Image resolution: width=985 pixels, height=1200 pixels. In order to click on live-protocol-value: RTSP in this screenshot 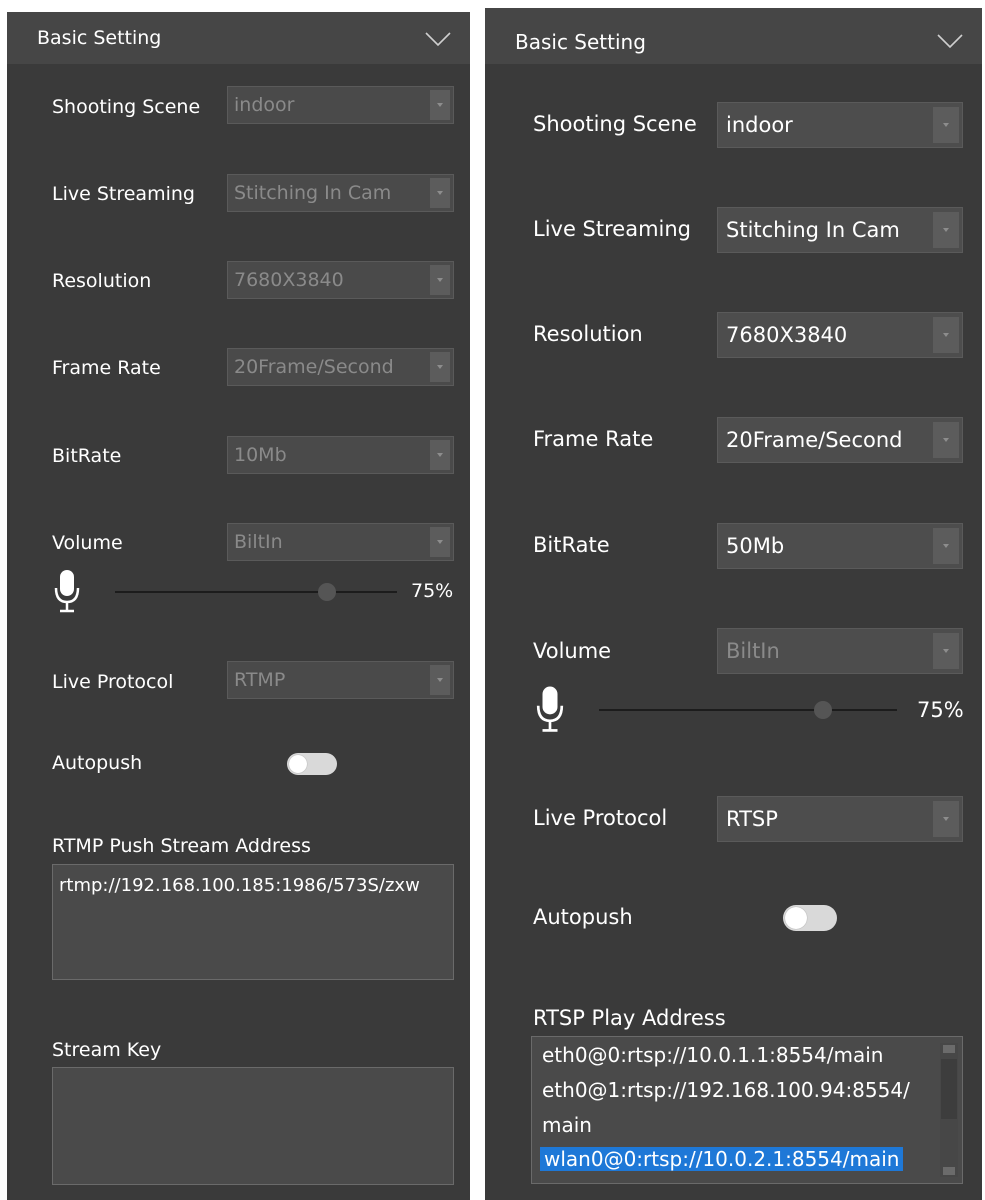, I will do `click(752, 819)`.